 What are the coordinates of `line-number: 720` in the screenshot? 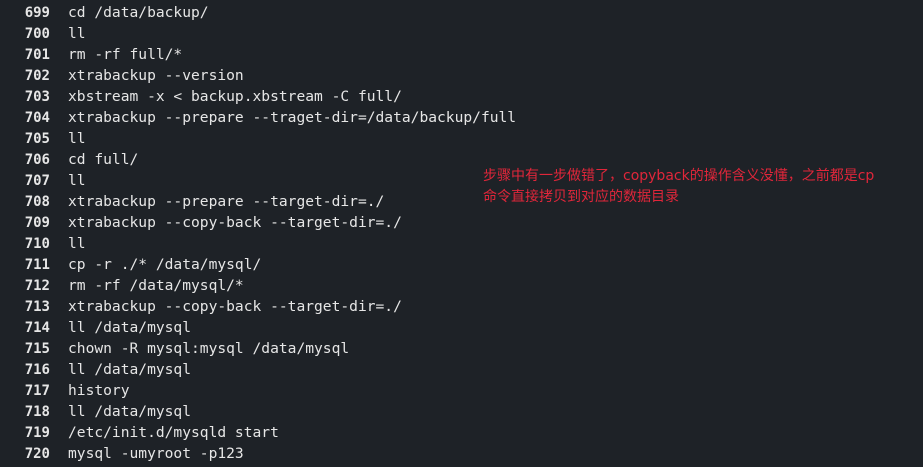 It's located at (37, 453).